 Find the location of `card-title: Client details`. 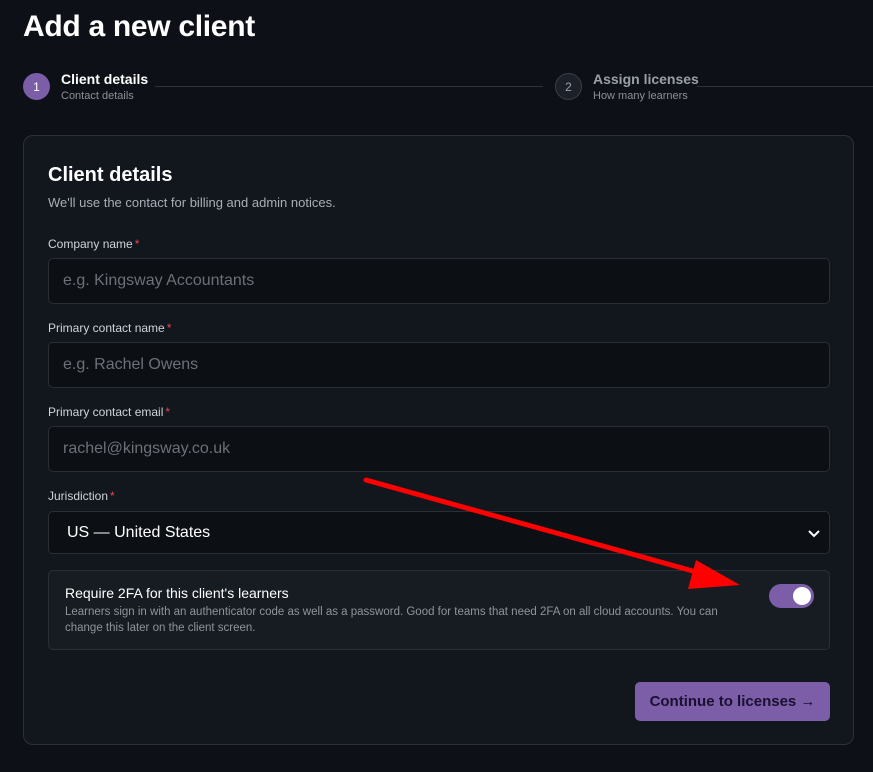

card-title: Client details is located at coordinates (110, 175).